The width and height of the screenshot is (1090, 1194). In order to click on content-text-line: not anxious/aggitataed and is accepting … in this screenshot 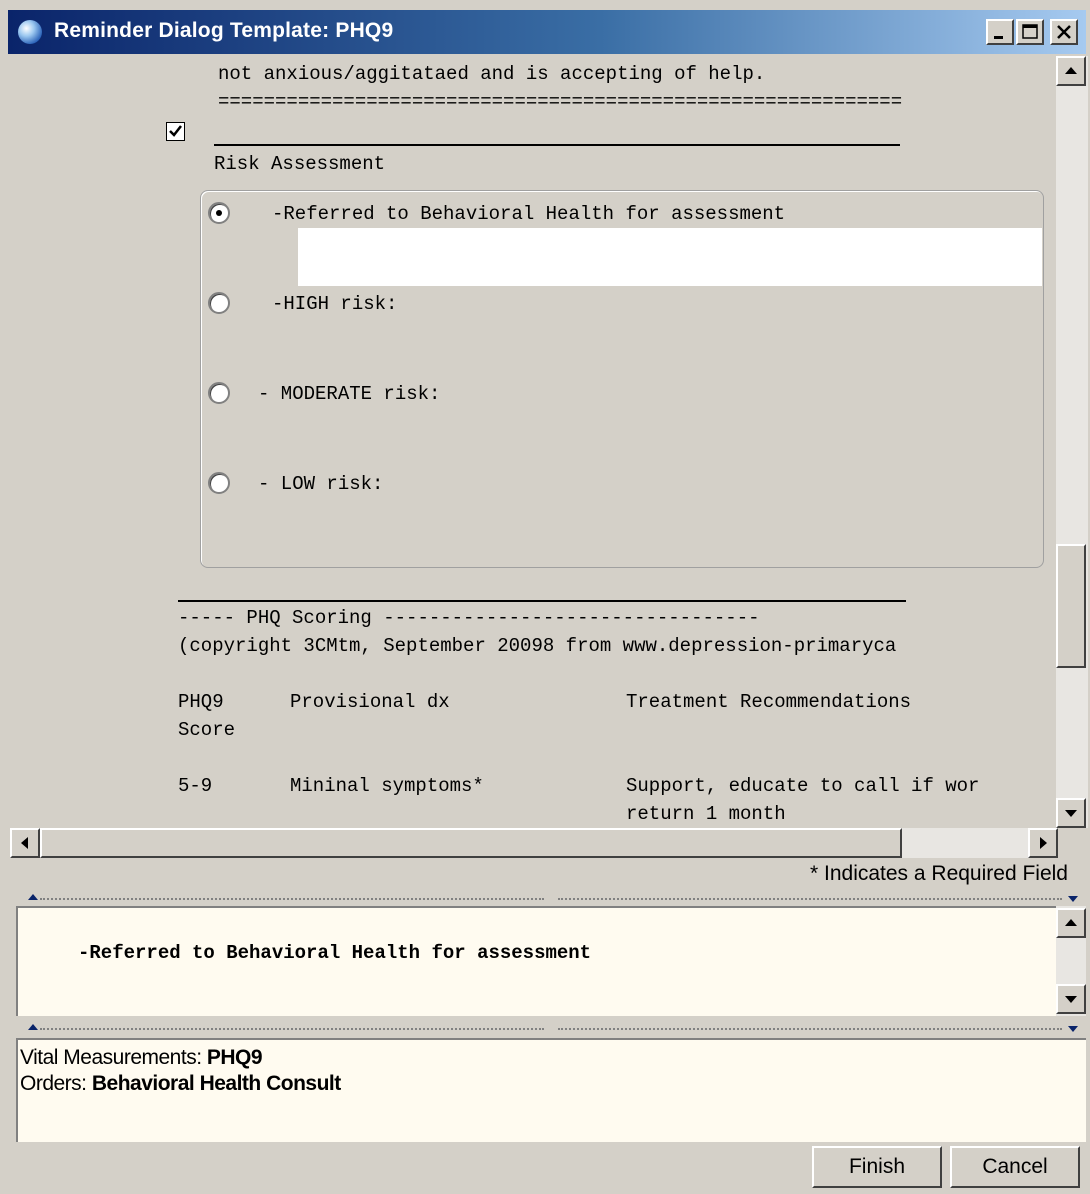, I will do `click(492, 74)`.